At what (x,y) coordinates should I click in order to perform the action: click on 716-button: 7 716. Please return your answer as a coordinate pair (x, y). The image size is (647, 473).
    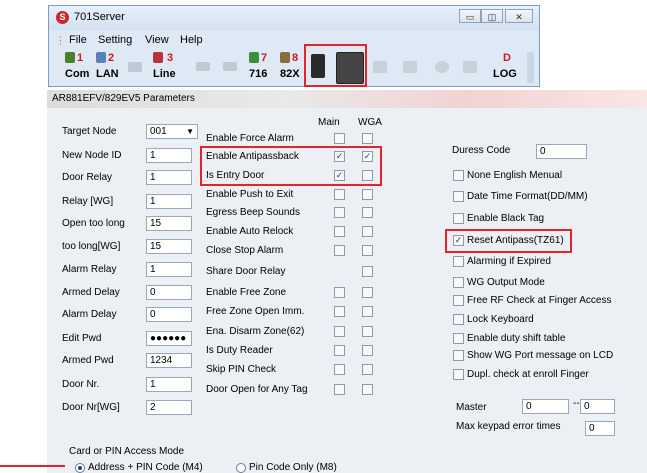
    Looking at the image, I should click on (261, 67).